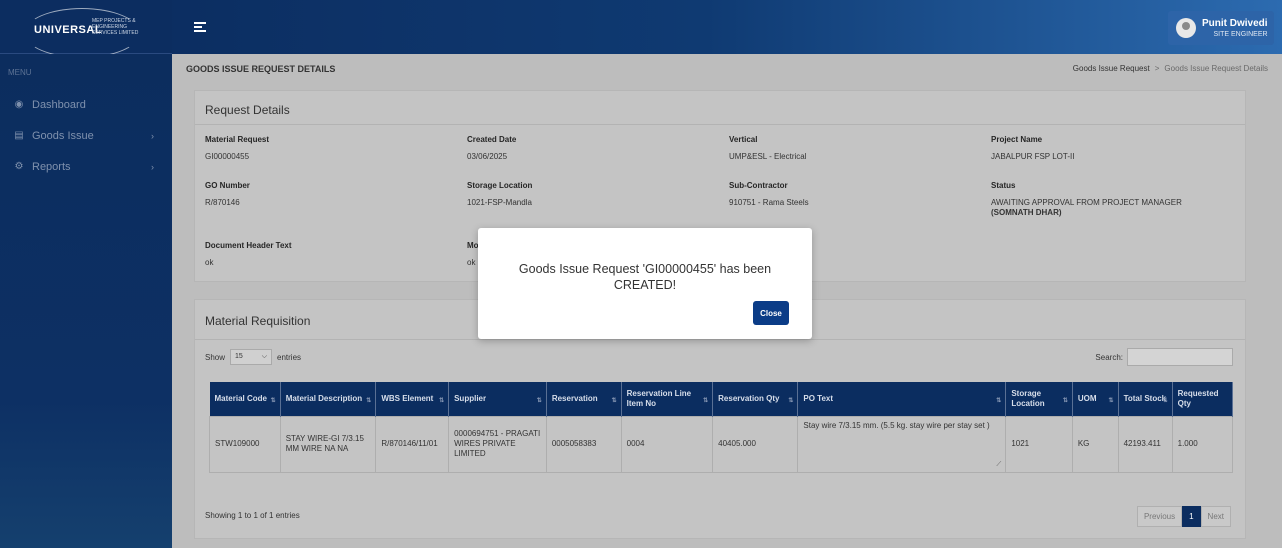 This screenshot has height=548, width=1282. I want to click on column-header-requested-qty: Requested Qty, so click(1203, 399).